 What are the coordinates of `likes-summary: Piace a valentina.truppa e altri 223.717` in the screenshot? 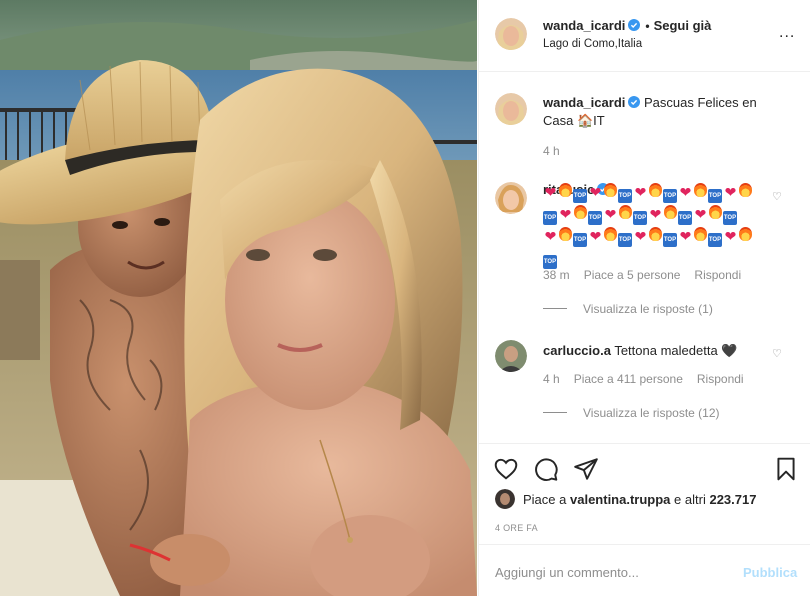 It's located at (639, 499).